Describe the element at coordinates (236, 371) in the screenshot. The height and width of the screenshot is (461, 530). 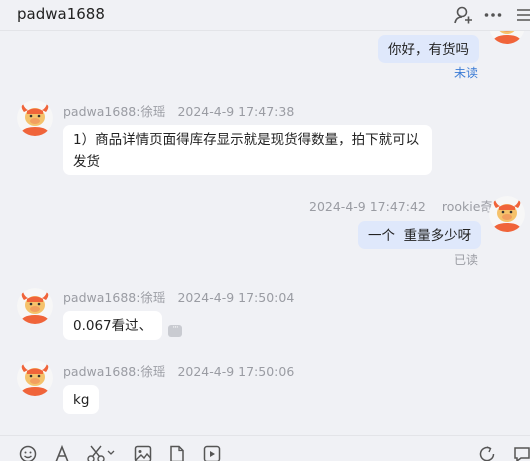
I see `message-time: 2024-4-9 17:50:06` at that location.